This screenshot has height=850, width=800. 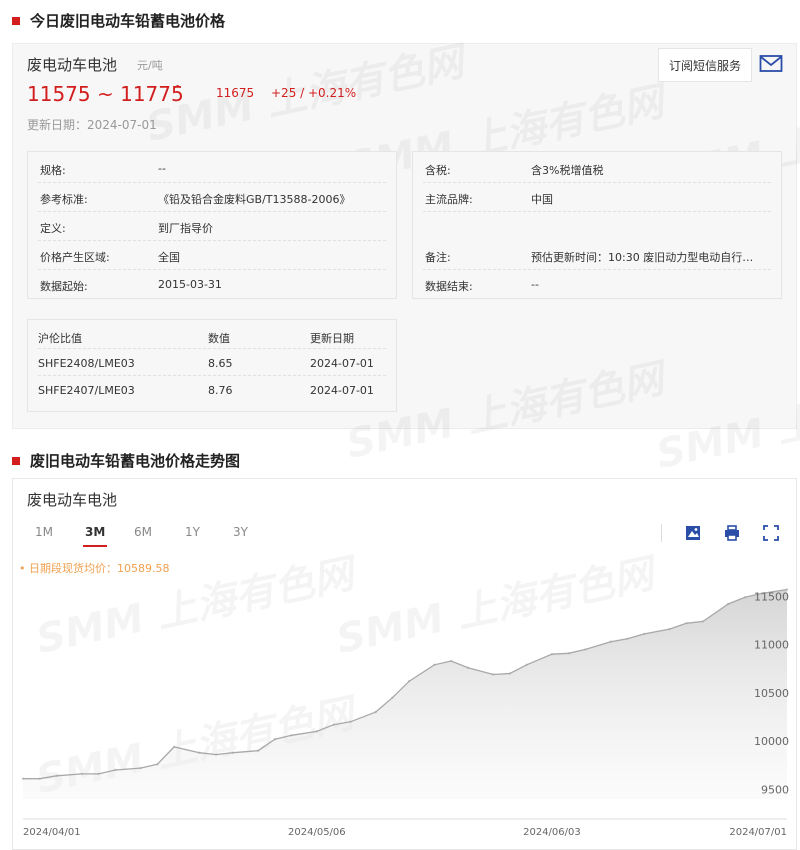 I want to click on spec-key: 备注:, so click(x=438, y=257).